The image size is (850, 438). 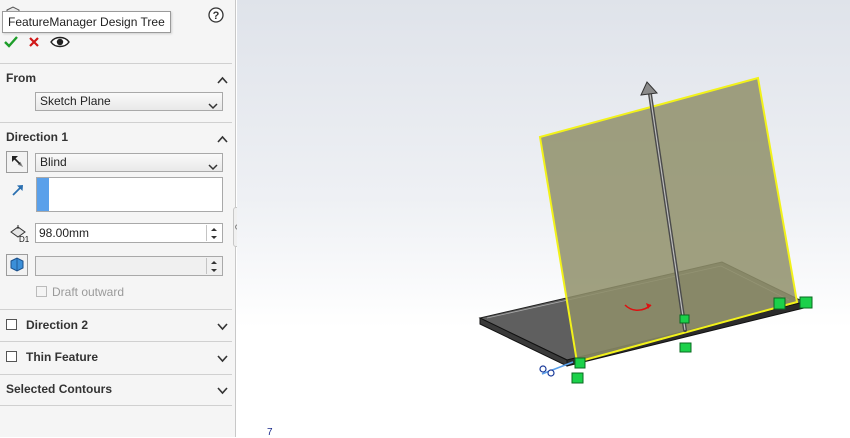 I want to click on reverse-direction-button, so click(x=17, y=162).